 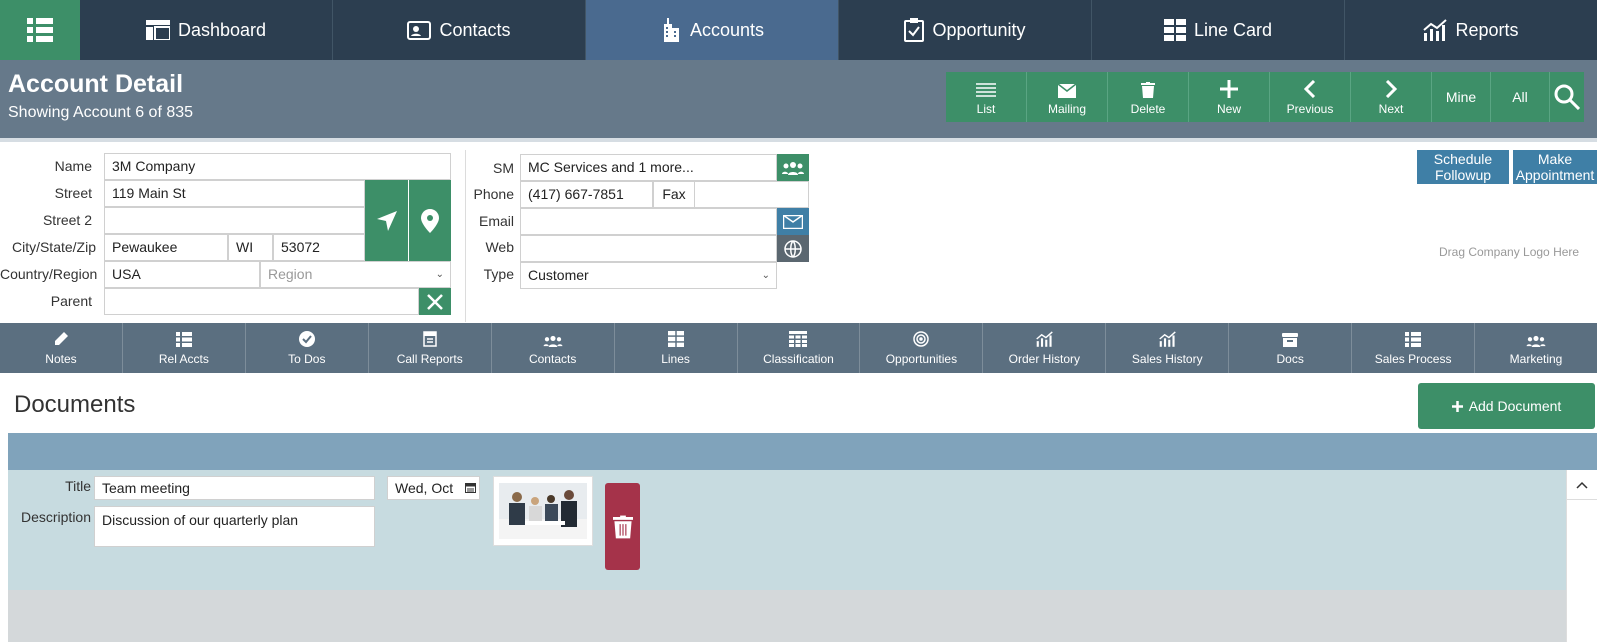 I want to click on state-field: WI, so click(x=250, y=247).